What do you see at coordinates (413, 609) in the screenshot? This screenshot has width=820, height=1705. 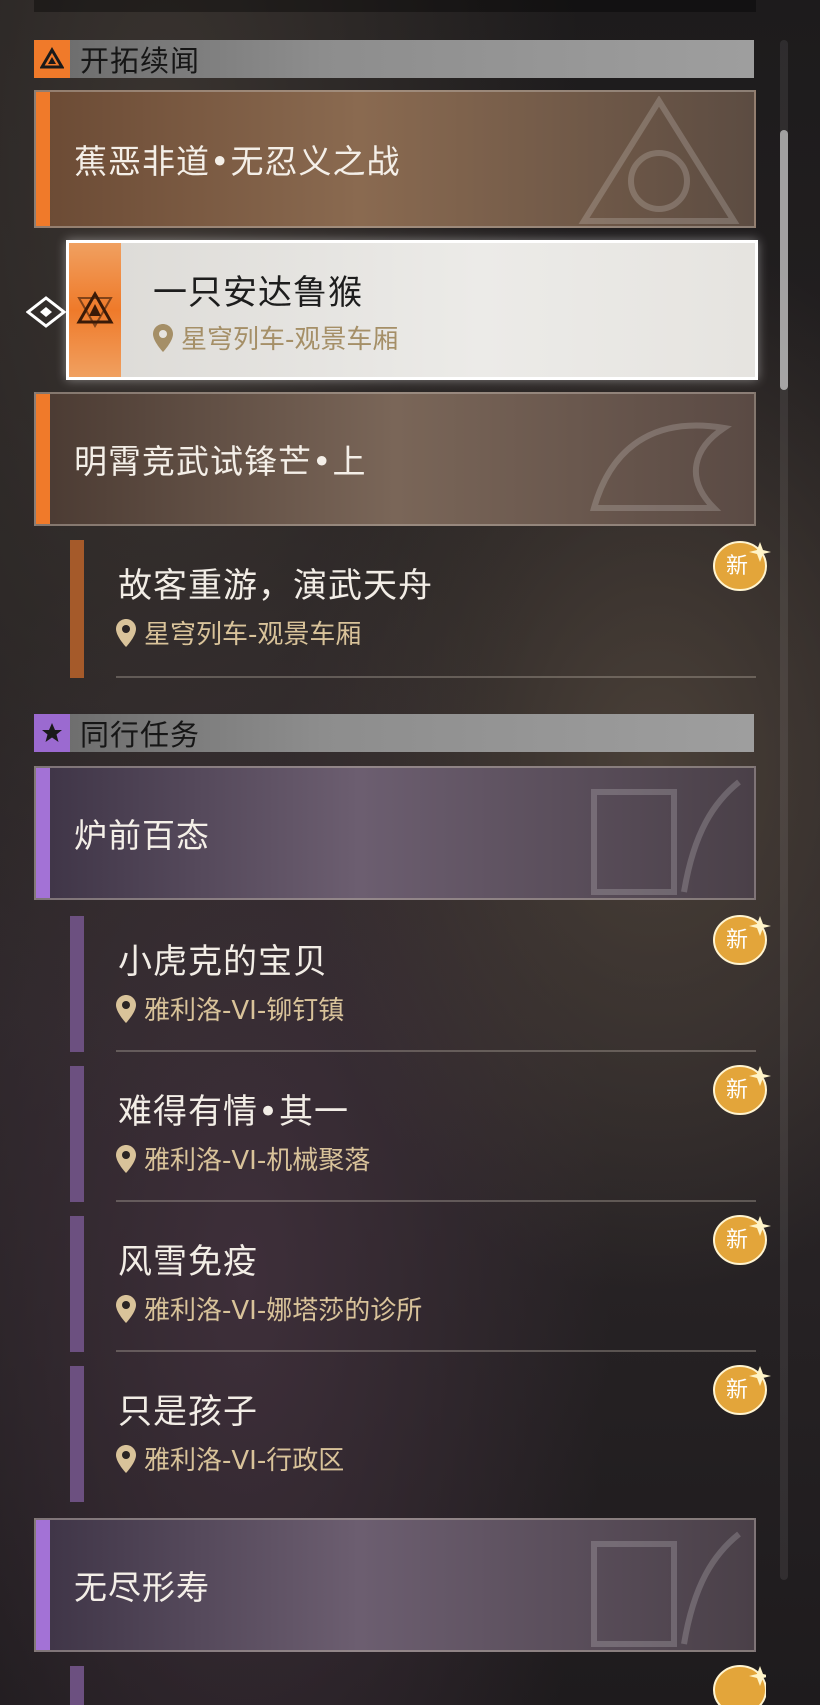 I see `quest-item: 故客重游，演武天舟 星穹列车-观景车厢` at bounding box center [413, 609].